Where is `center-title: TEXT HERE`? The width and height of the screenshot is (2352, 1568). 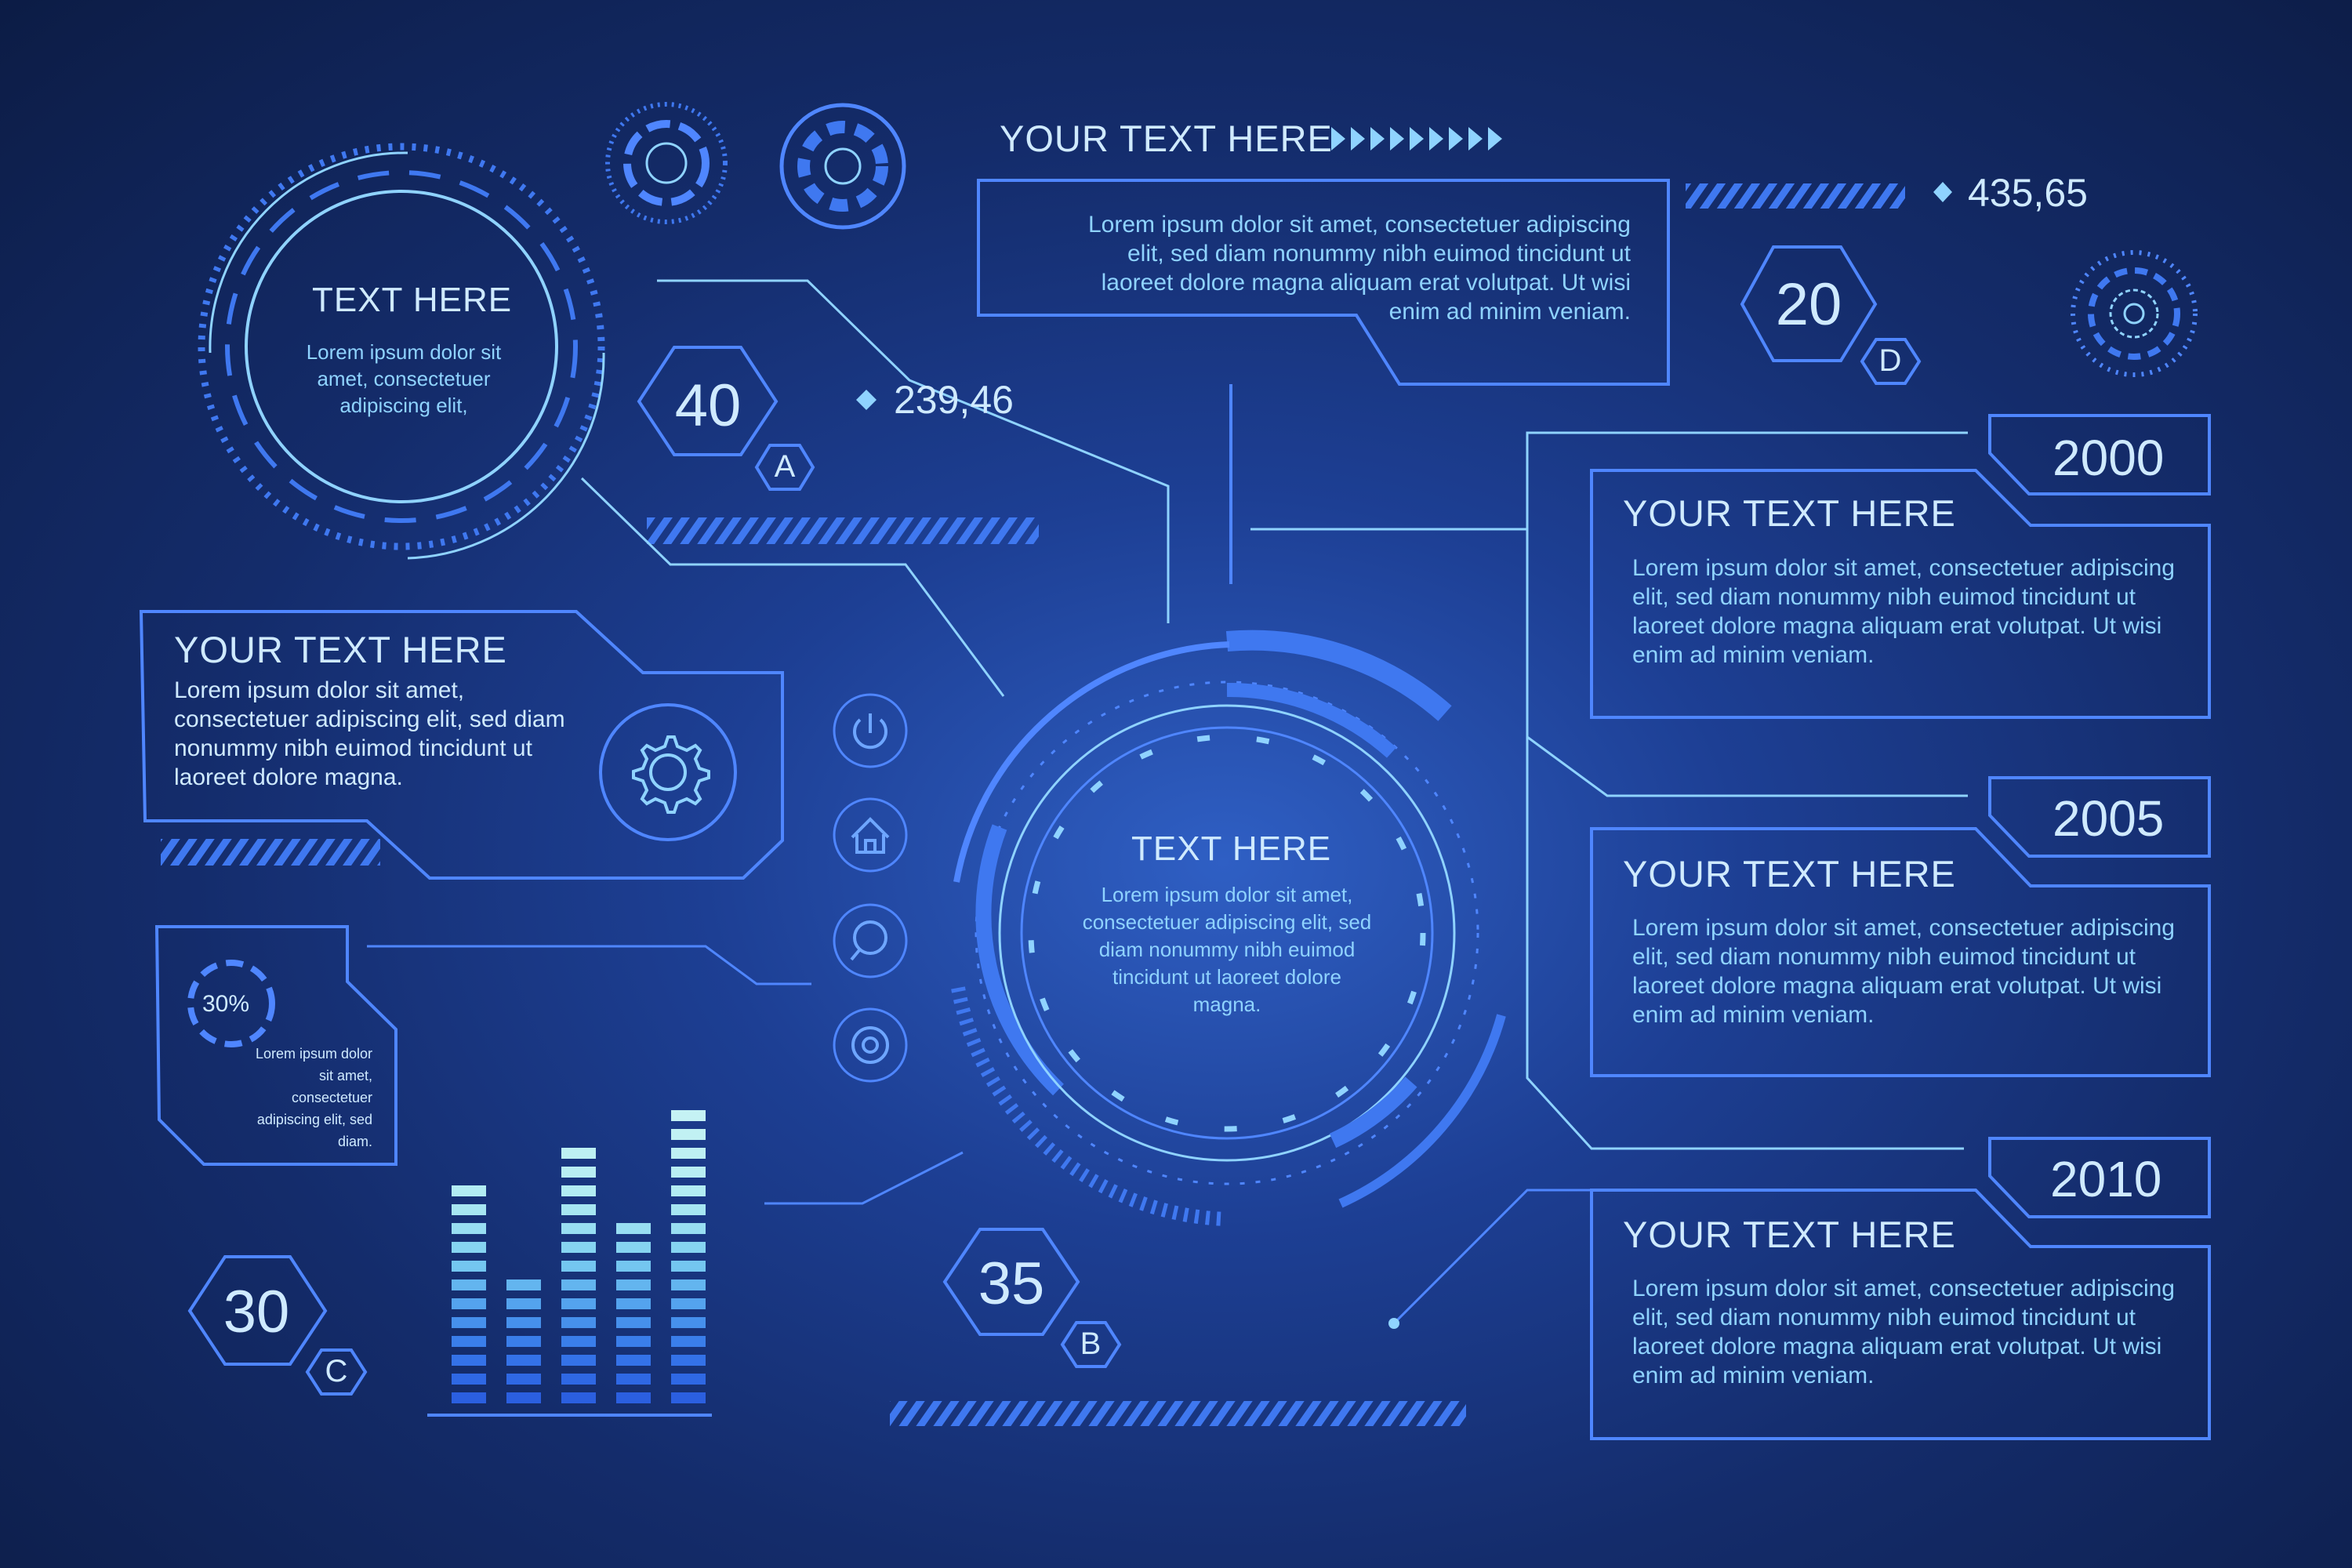 center-title: TEXT HERE is located at coordinates (1231, 848).